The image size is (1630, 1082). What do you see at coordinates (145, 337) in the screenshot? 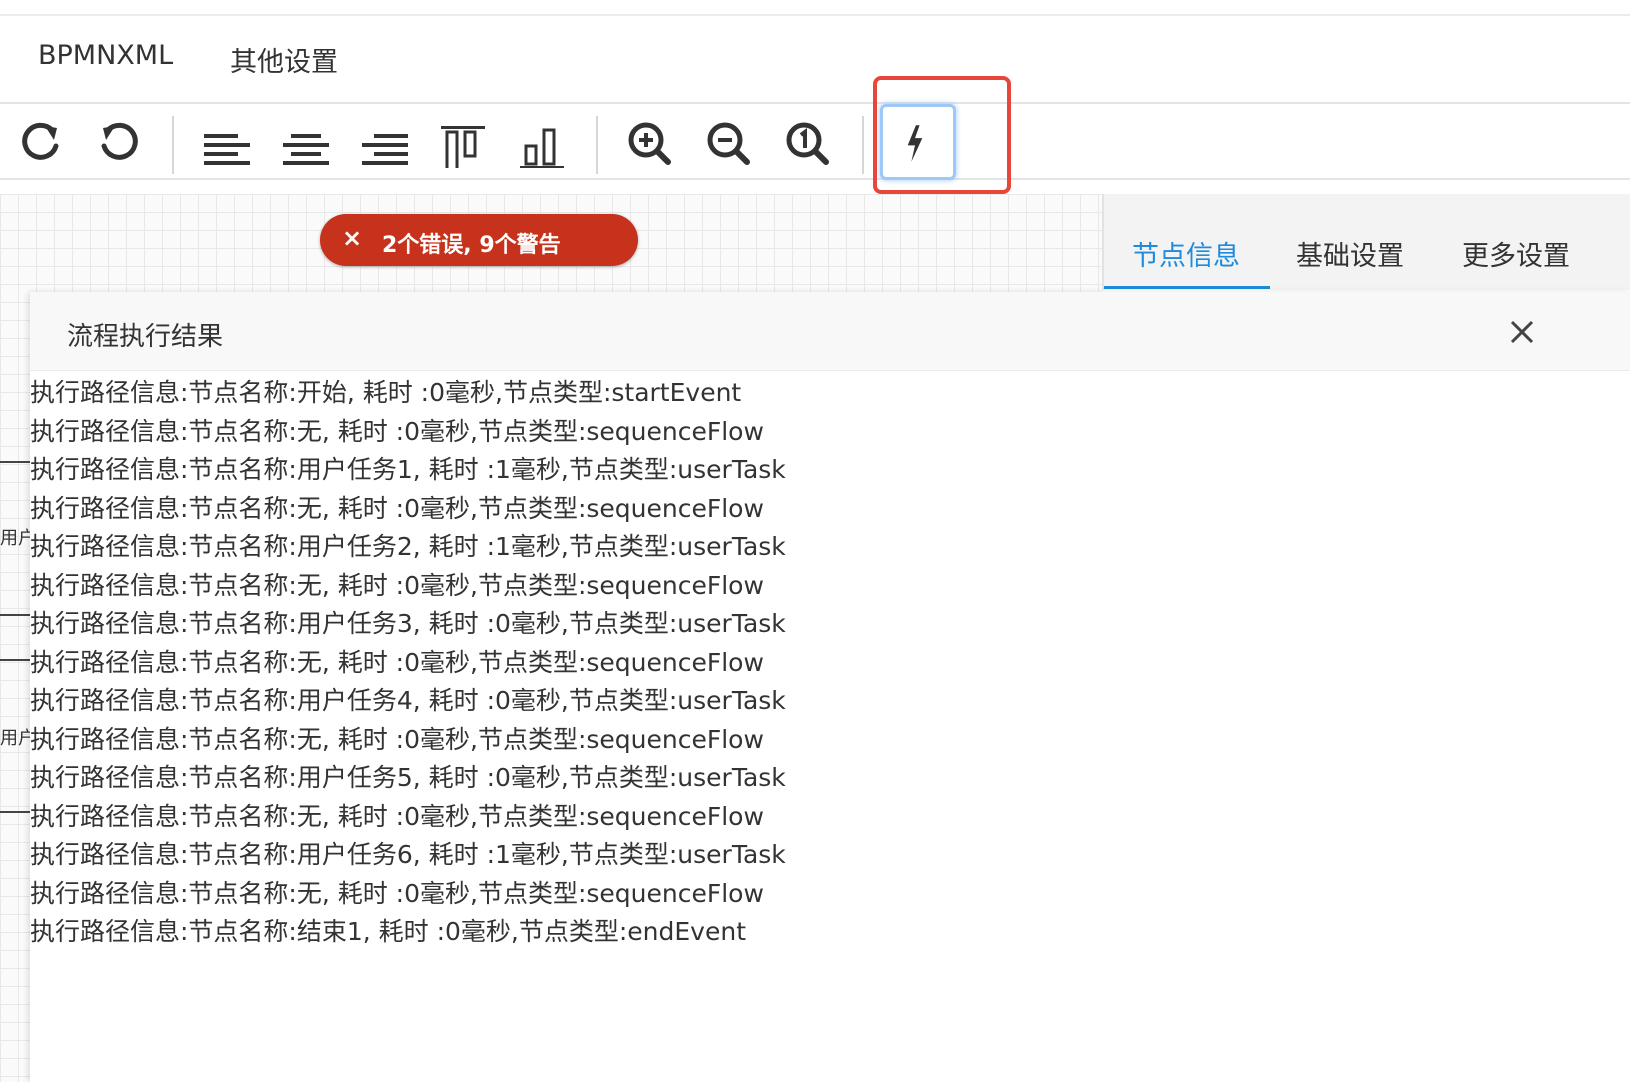
I see `result-title: 流程执行结果` at bounding box center [145, 337].